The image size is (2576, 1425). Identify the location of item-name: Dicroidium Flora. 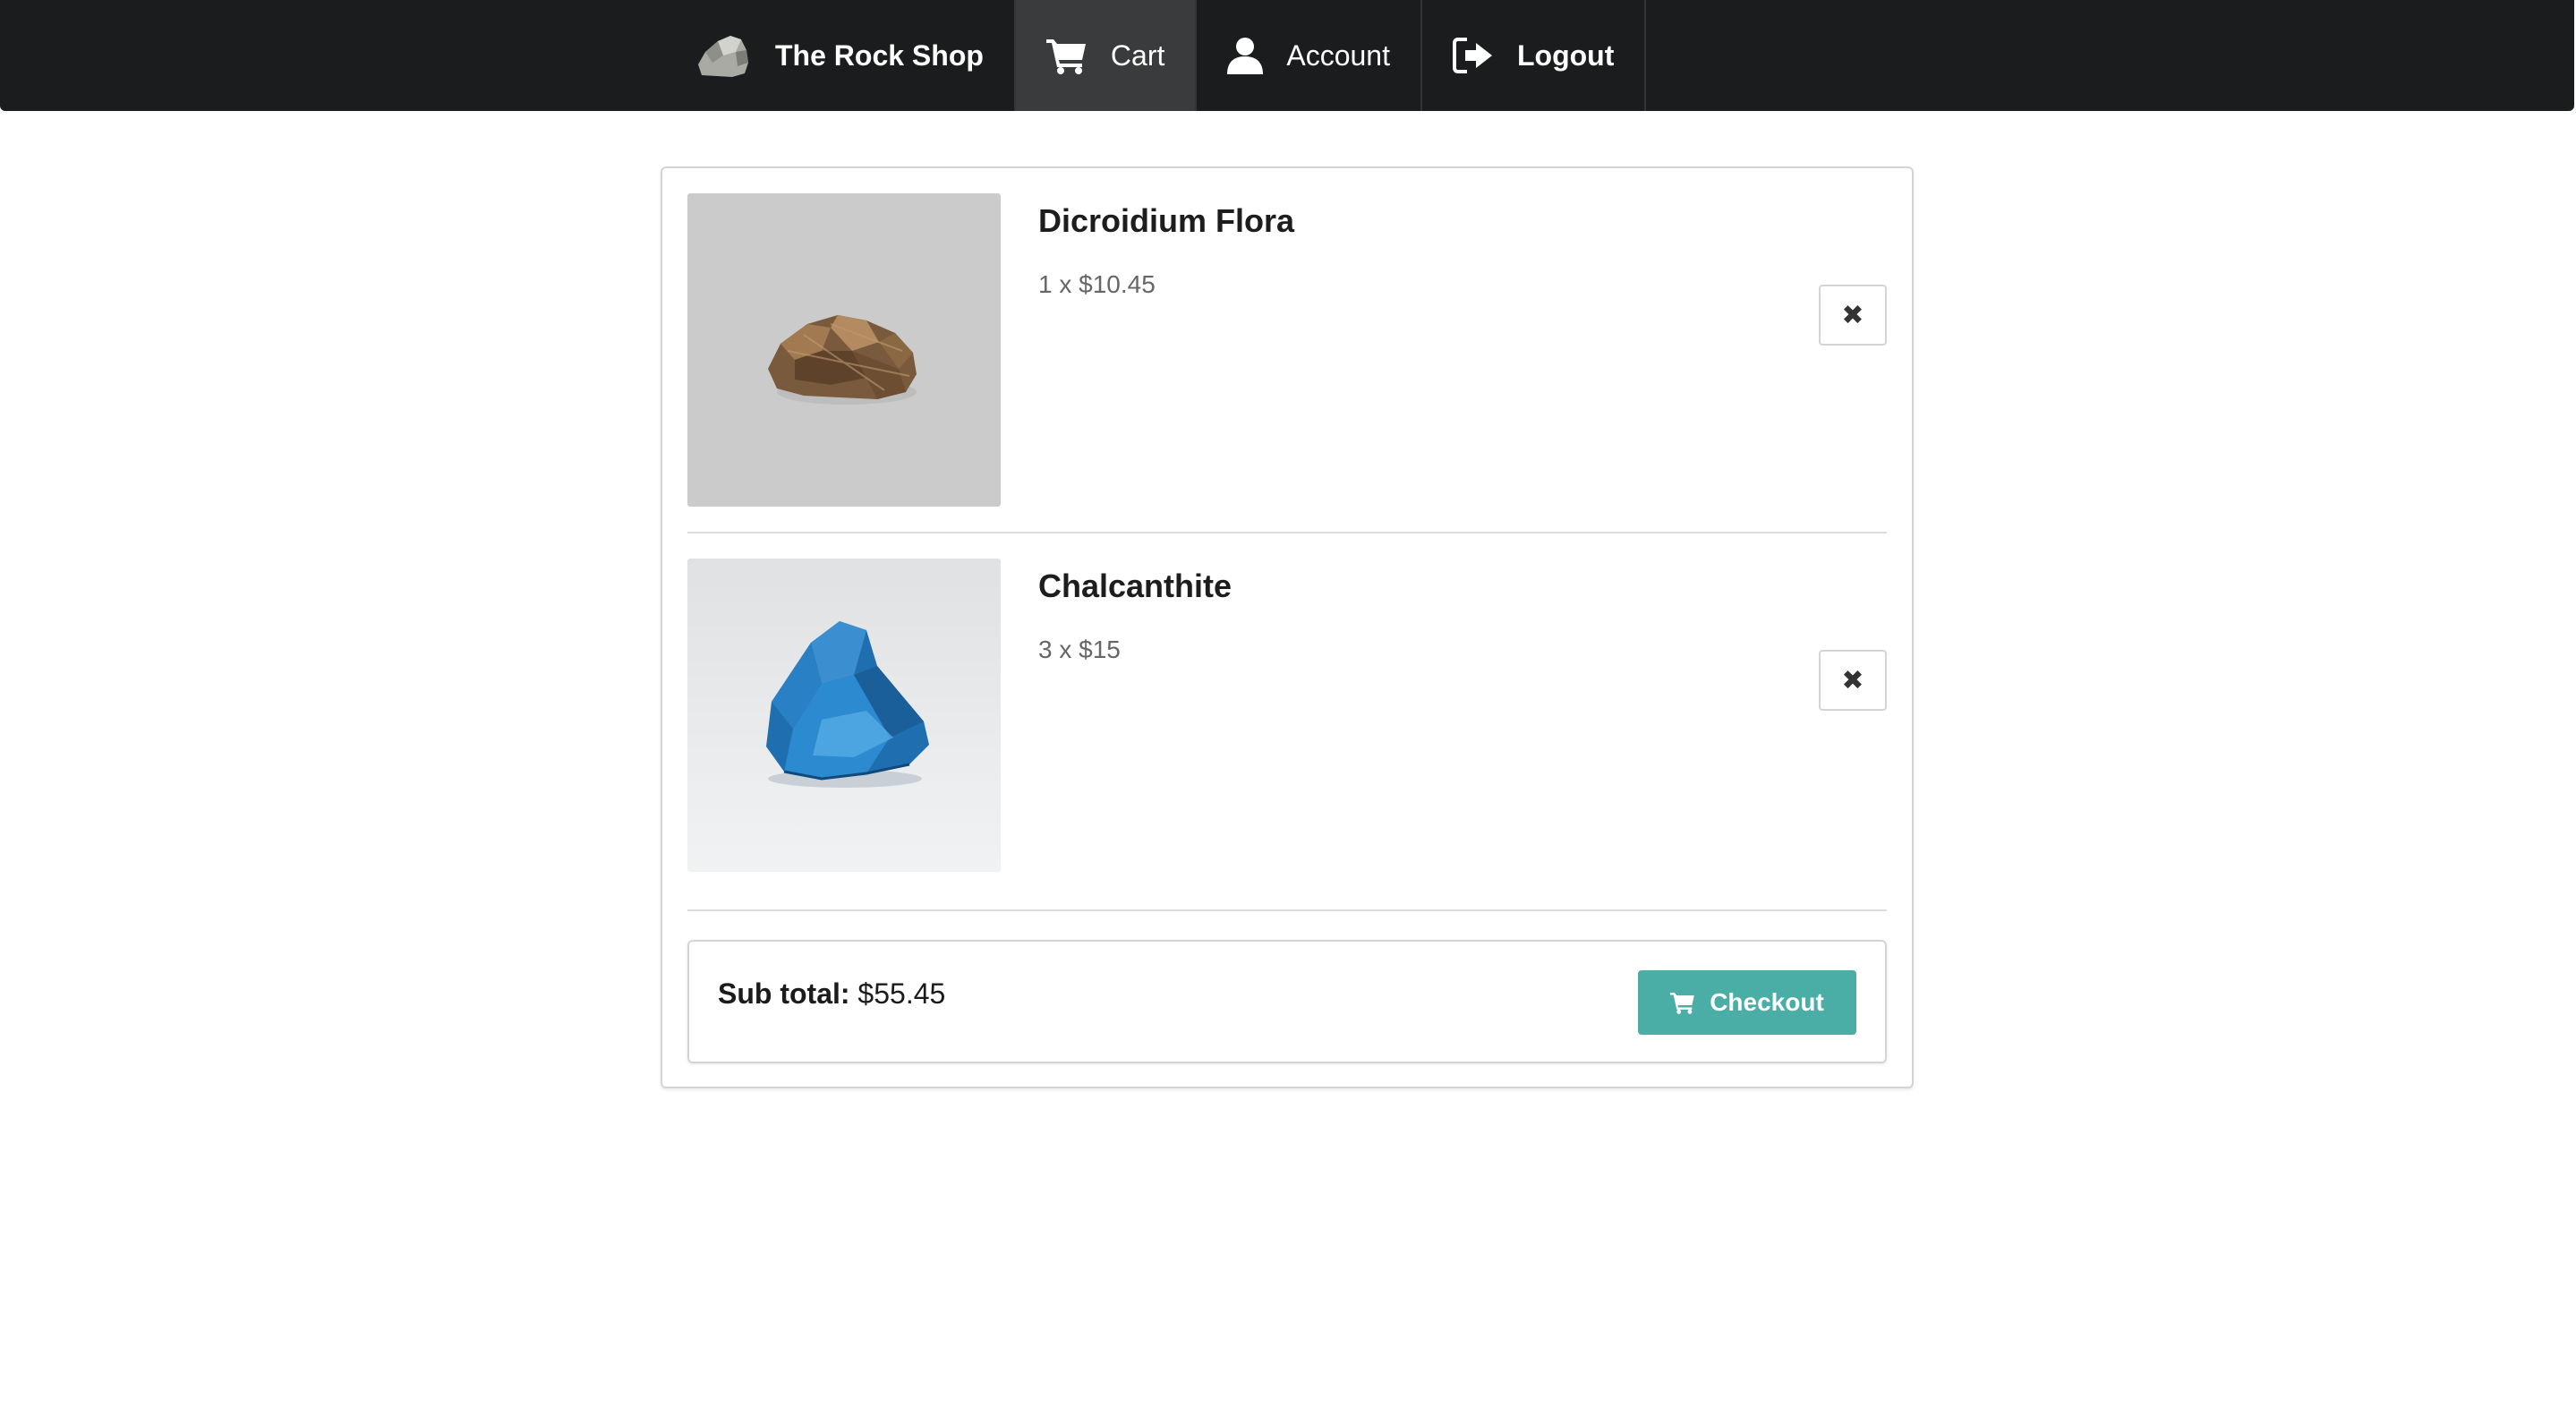
(1166, 220).